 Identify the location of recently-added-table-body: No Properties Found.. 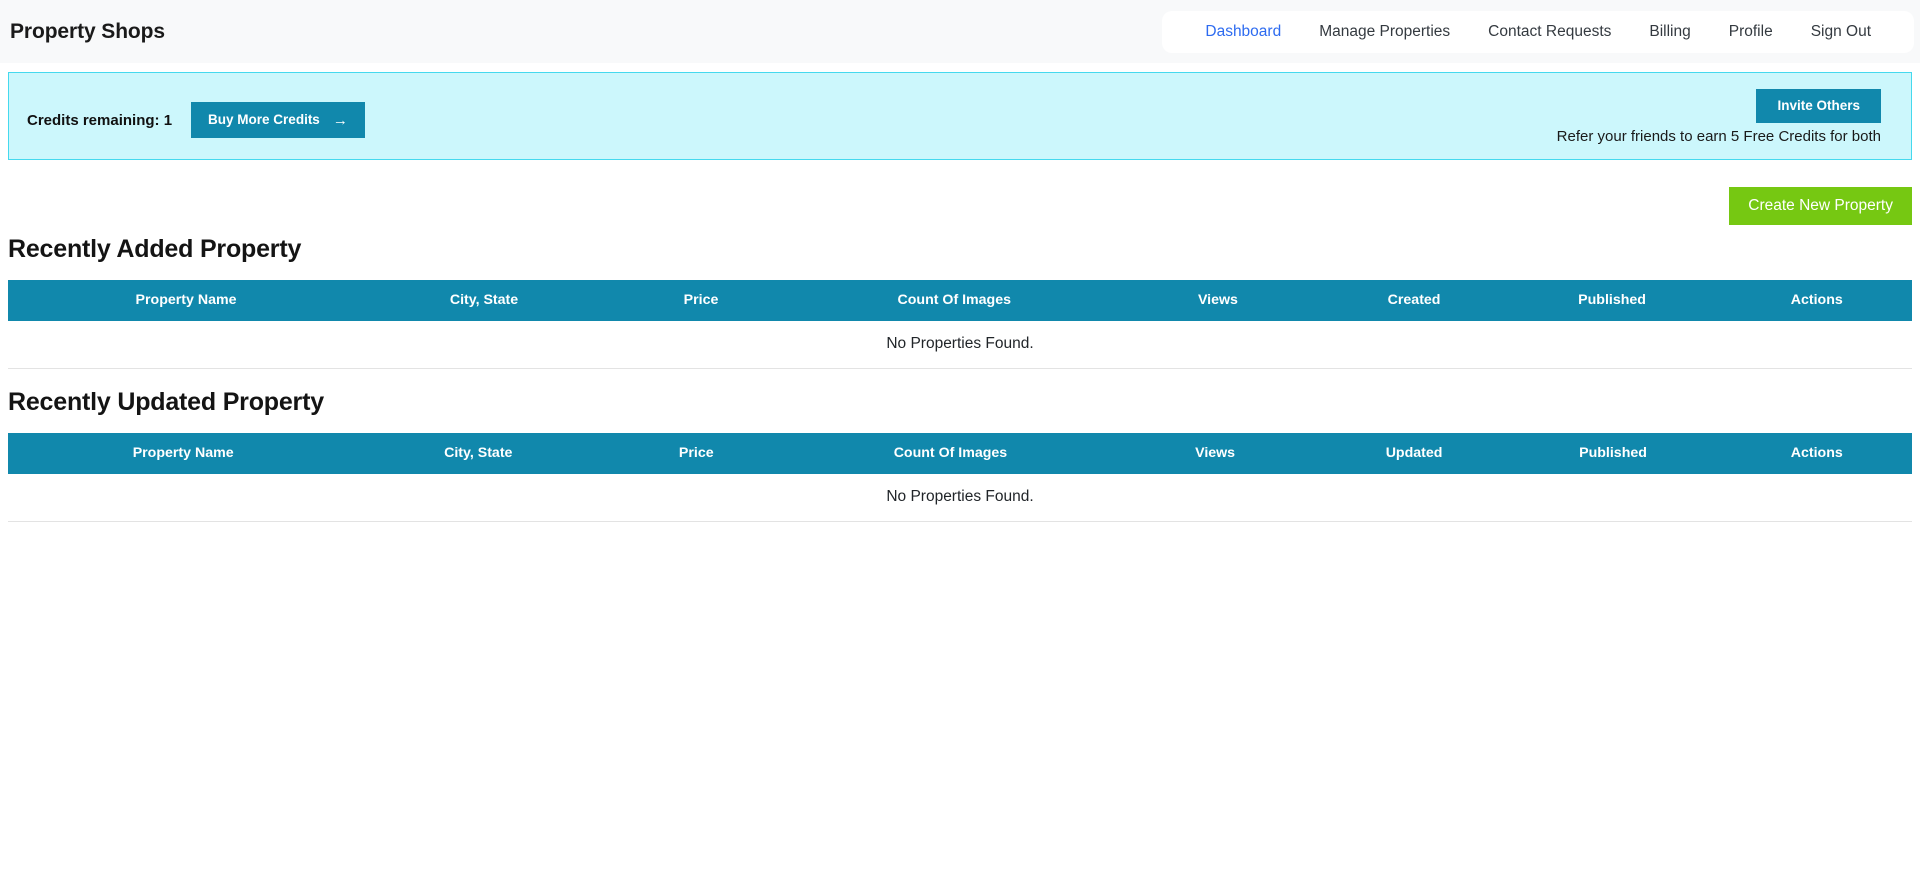
(960, 345).